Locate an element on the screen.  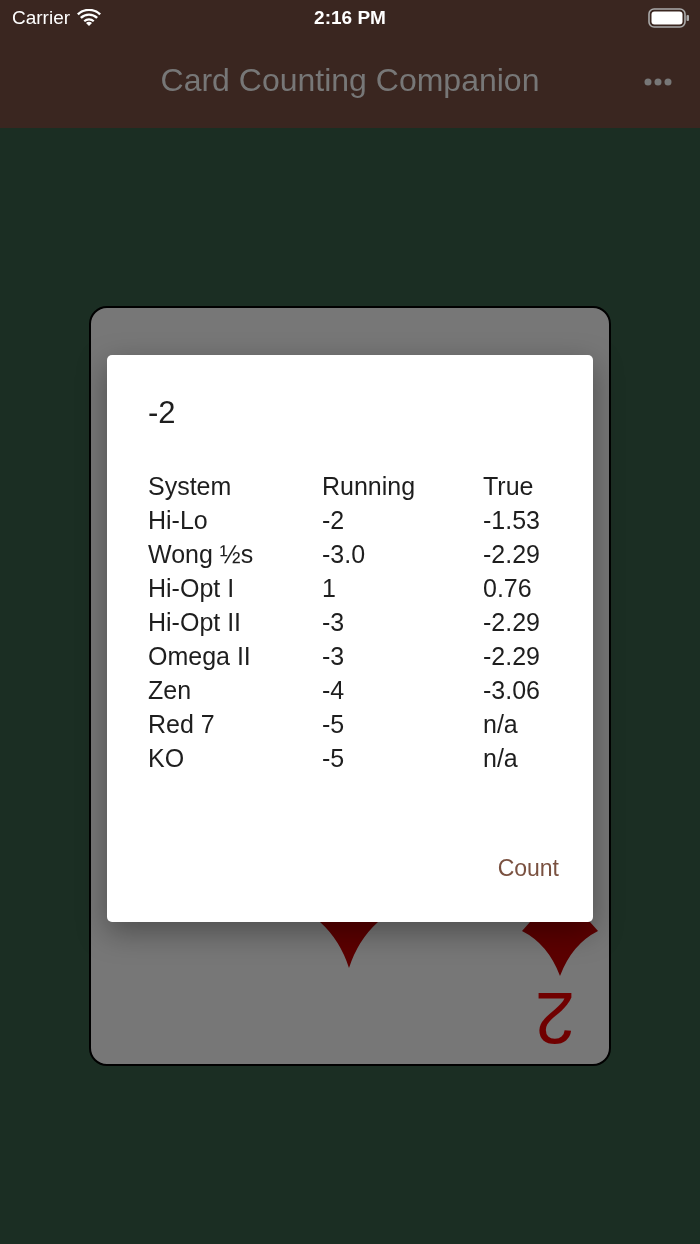
card-rank: 2 is located at coordinates (555, 1018).